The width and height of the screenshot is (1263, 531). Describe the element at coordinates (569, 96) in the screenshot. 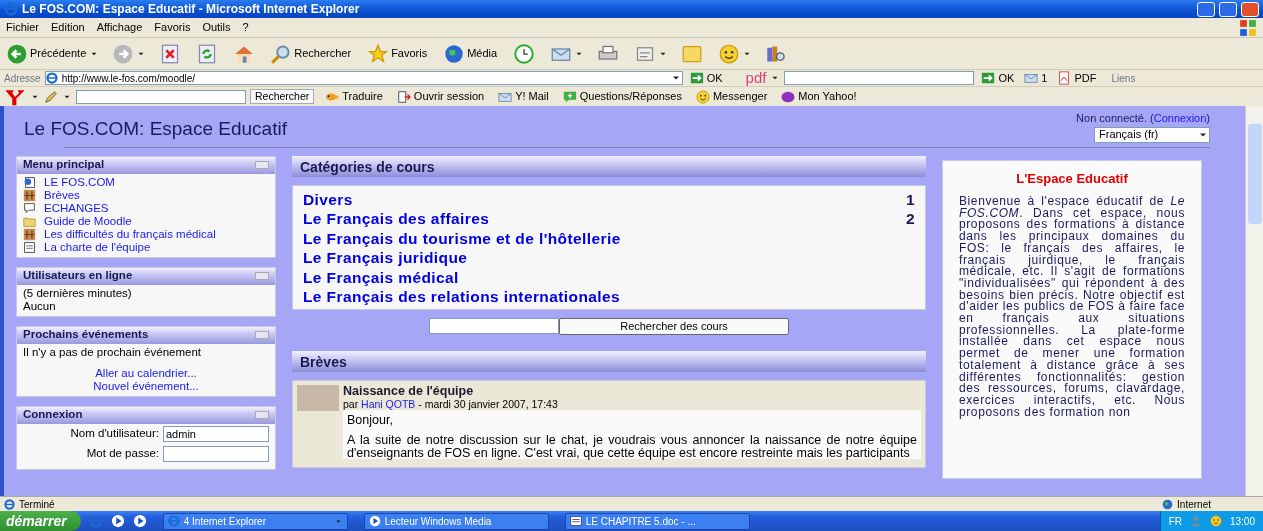

I see `speech-bubble-icon` at that location.